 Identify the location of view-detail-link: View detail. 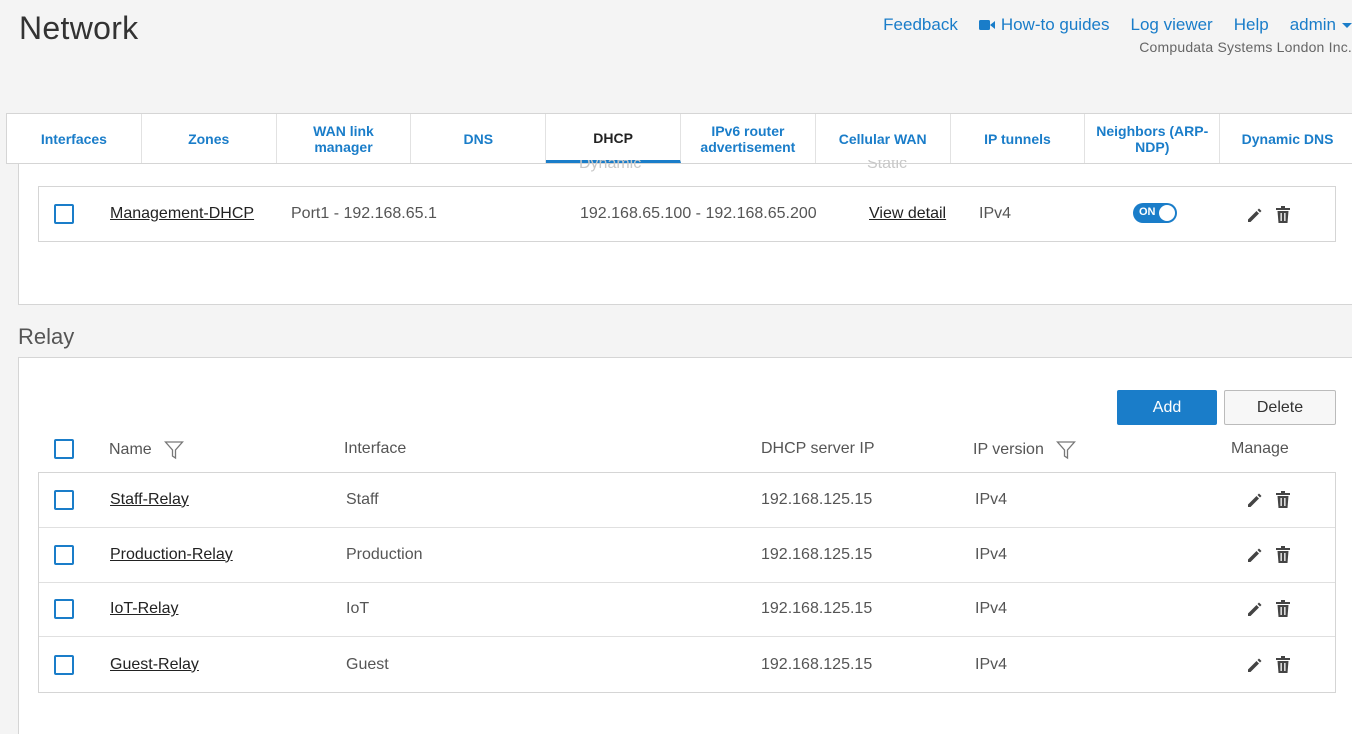
(907, 214).